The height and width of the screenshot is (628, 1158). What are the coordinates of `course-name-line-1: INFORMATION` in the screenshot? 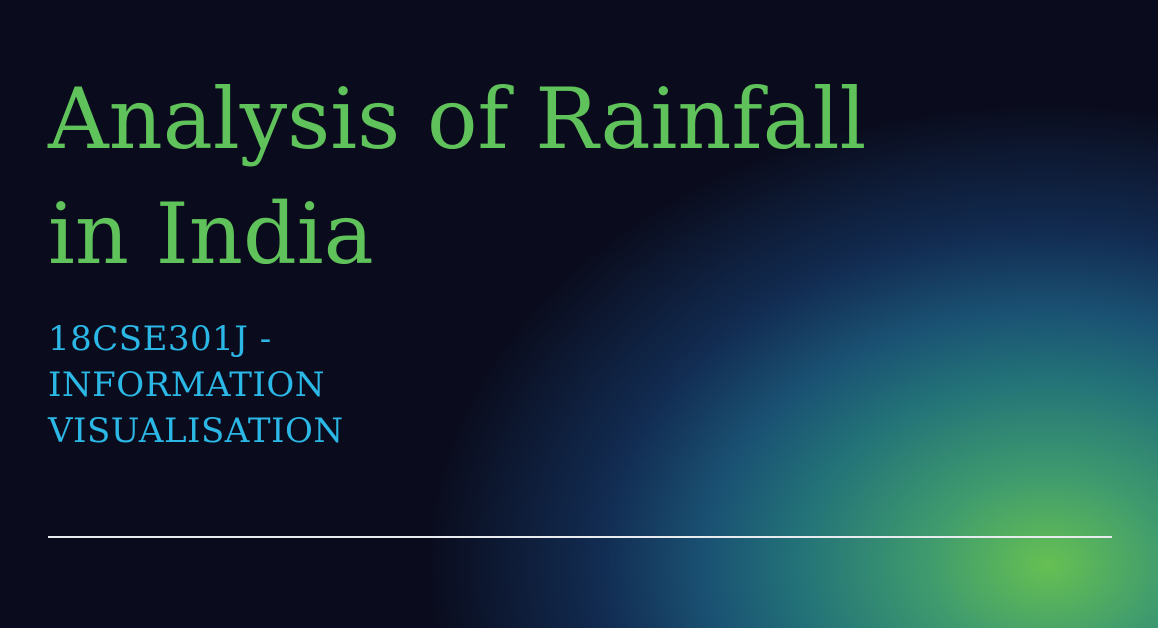 It's located at (186, 385).